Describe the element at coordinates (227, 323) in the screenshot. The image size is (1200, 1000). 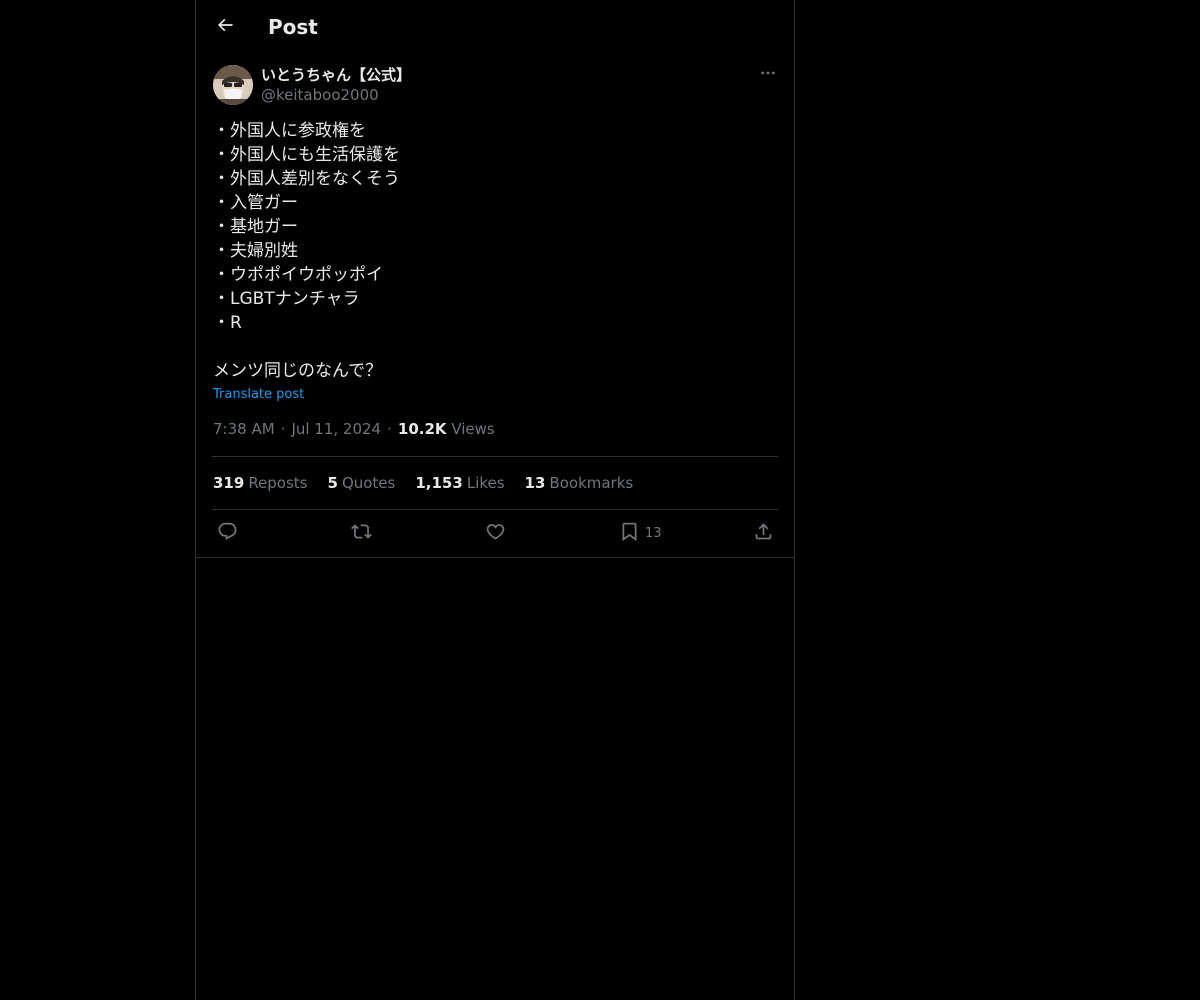
I see `post-text-line: ・R` at that location.